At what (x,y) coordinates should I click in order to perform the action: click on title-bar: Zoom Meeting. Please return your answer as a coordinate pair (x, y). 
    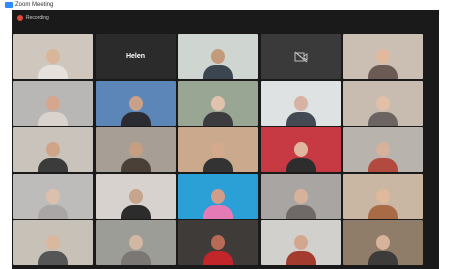
    Looking at the image, I should click on (225, 5).